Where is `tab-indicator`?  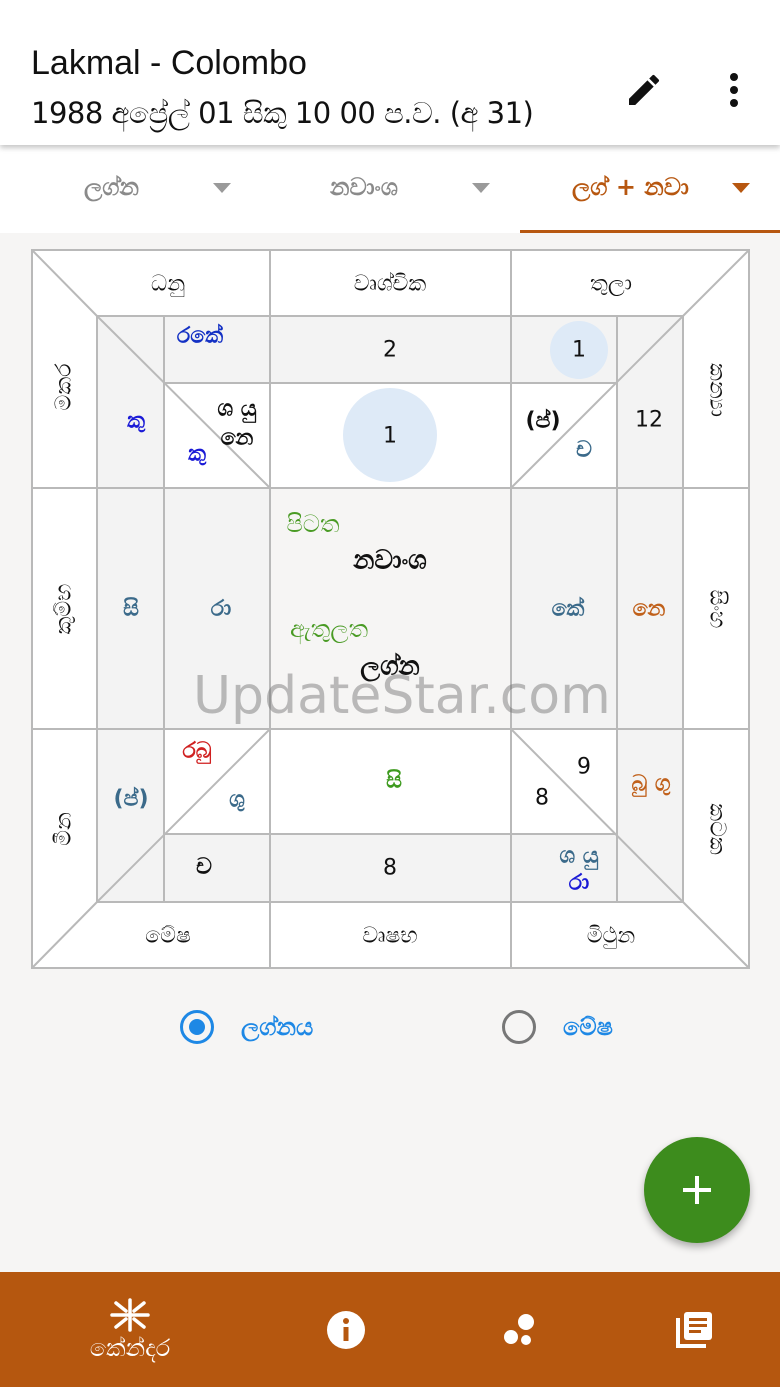 tab-indicator is located at coordinates (650, 231).